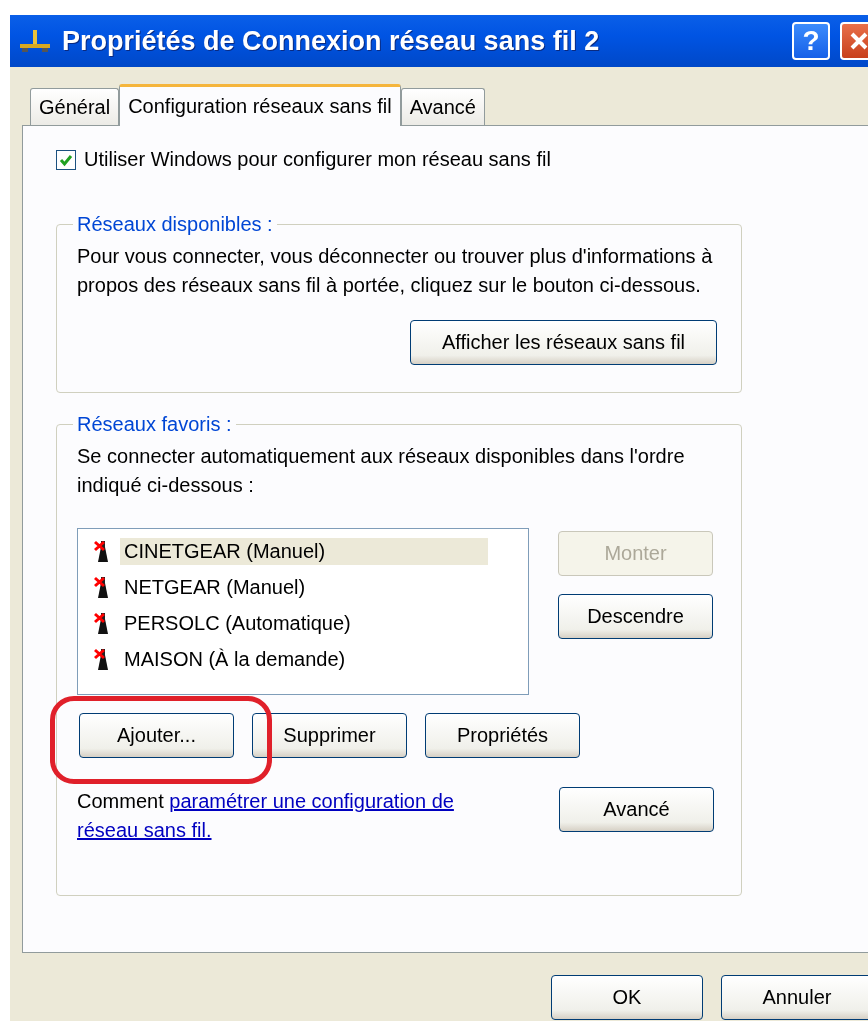 The image size is (868, 1021). I want to click on list-action-button: Supprimer, so click(329, 735).